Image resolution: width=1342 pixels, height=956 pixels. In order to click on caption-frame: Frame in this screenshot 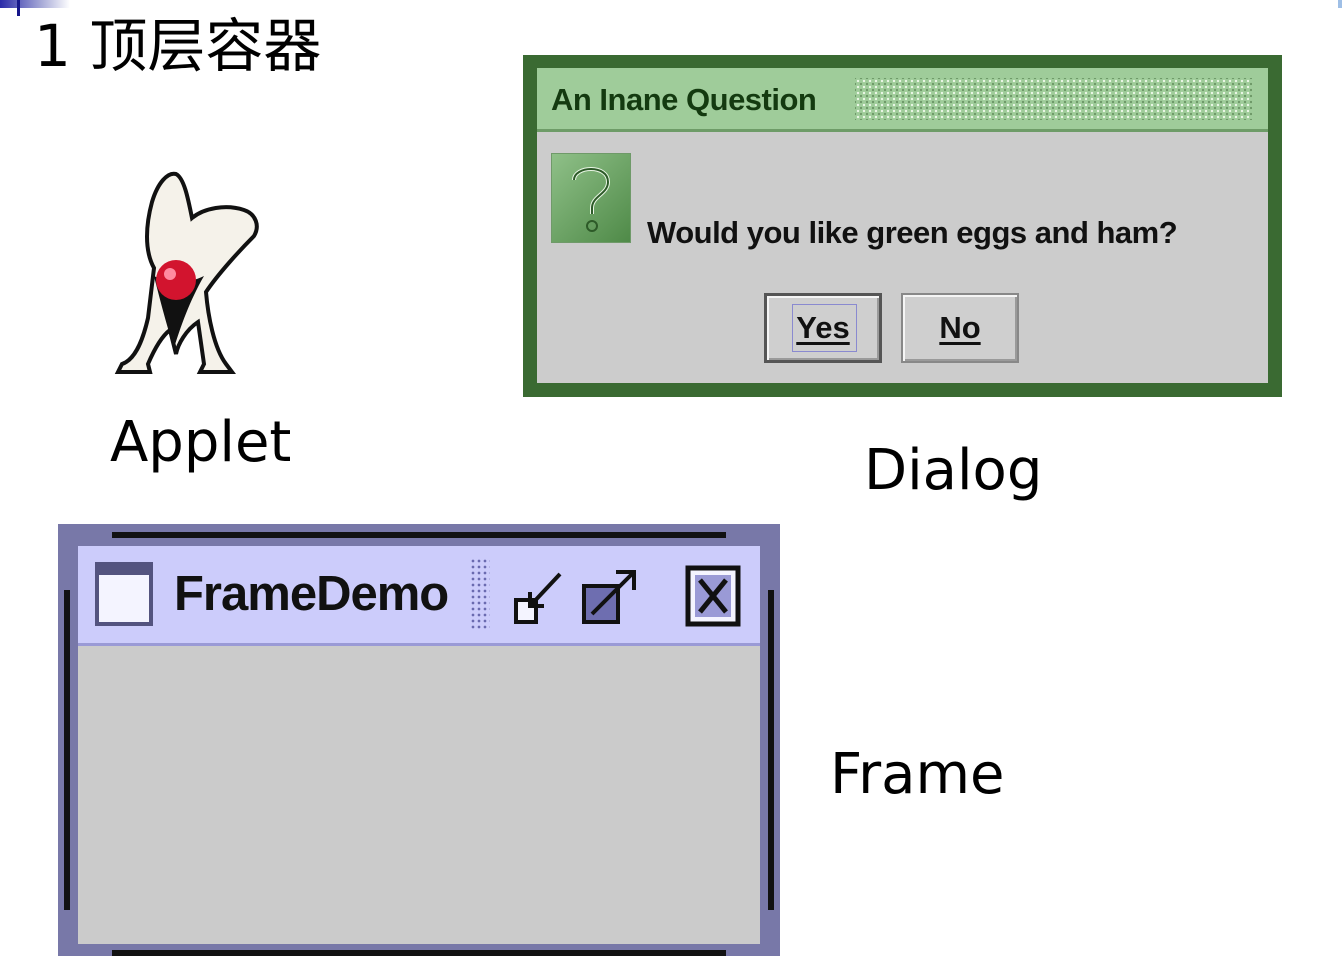, I will do `click(917, 774)`.